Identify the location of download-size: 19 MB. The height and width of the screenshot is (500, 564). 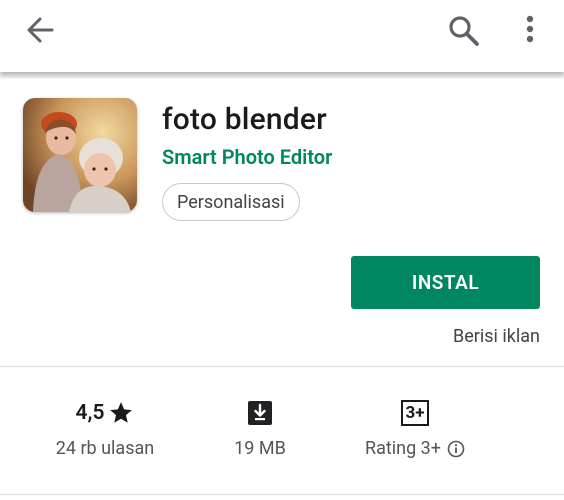
(260, 448).